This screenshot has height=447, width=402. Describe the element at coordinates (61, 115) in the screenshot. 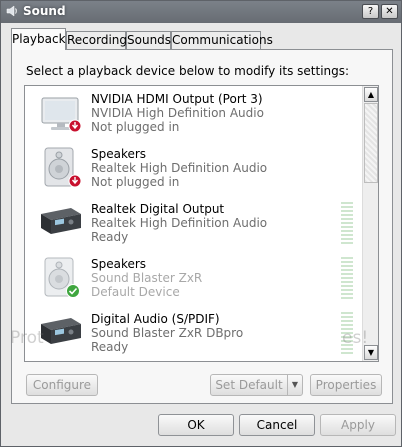

I see `monitor-icon` at that location.